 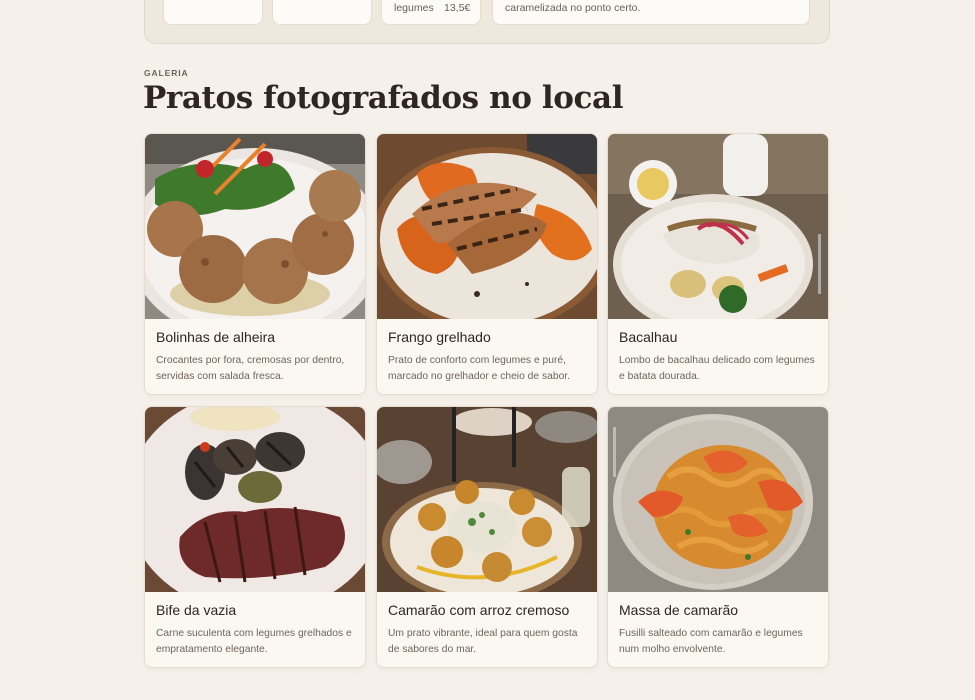 I want to click on menu-note-card: caramelizada no ponto certo., so click(x=651, y=12).